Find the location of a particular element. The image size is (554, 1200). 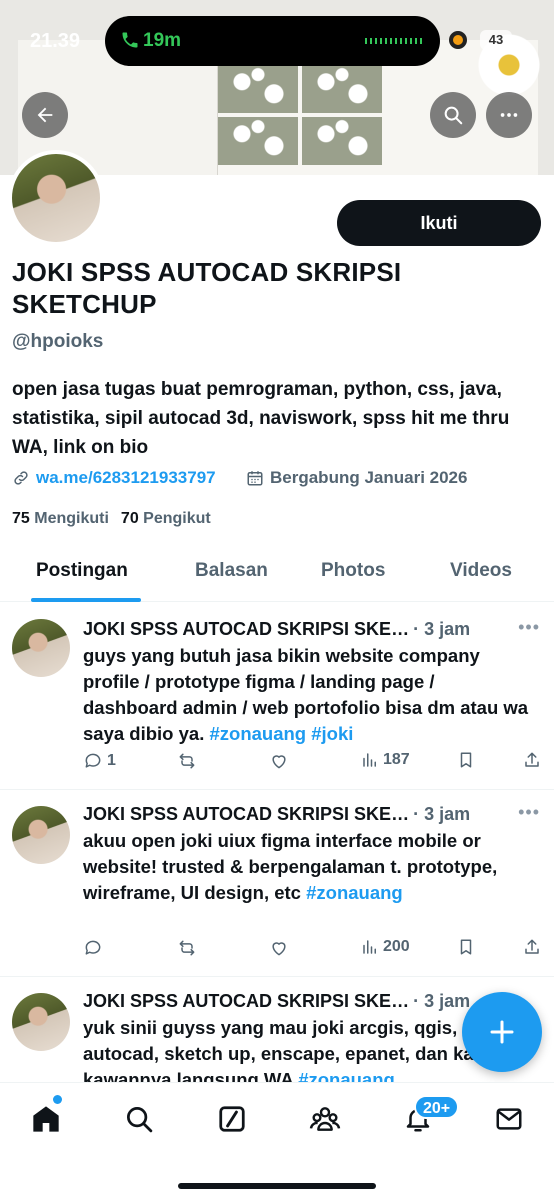

reply-button: 1 is located at coordinates (99, 761).